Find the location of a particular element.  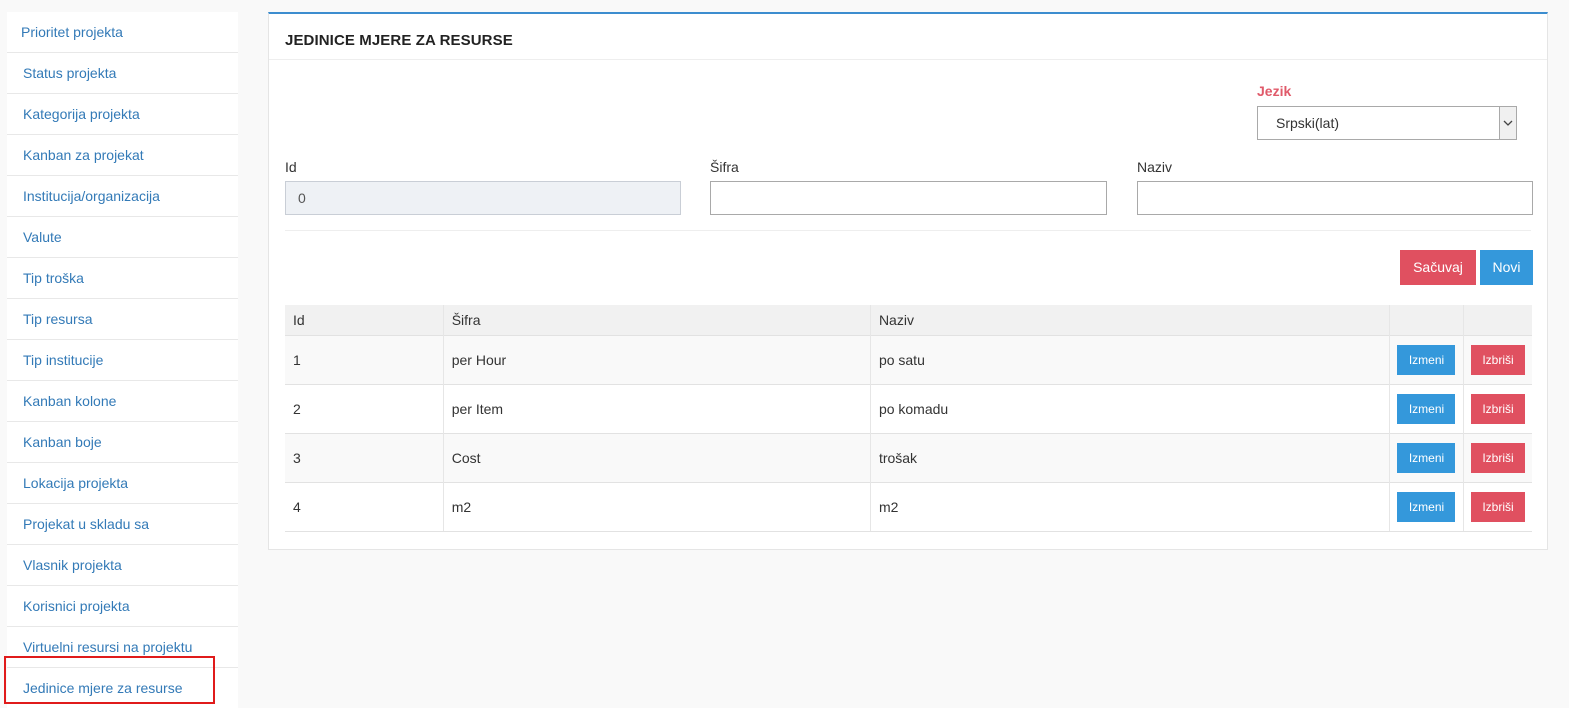

table-header-row: Id Šifra Naziv is located at coordinates (908, 320).